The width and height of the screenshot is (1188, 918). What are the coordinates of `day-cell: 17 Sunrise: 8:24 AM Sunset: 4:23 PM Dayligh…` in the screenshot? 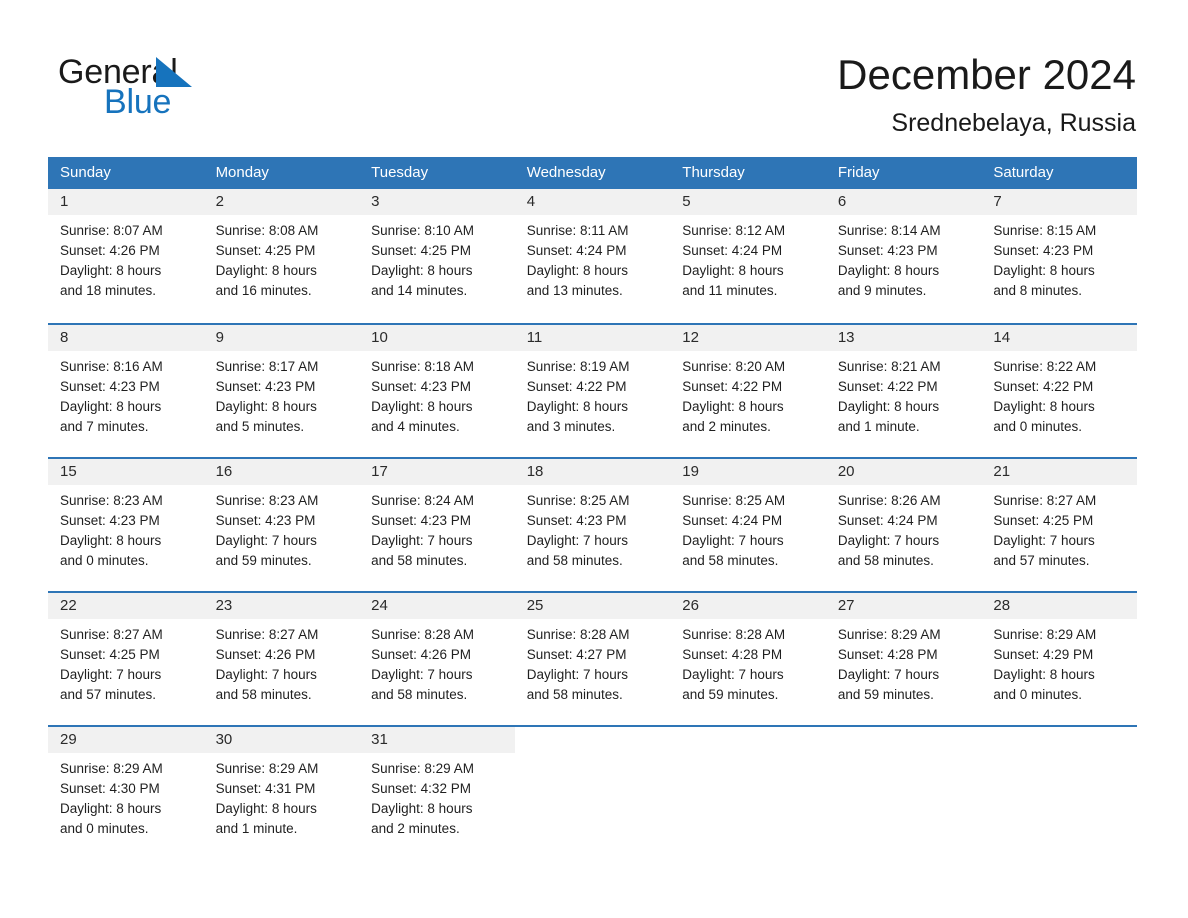 It's located at (437, 521).